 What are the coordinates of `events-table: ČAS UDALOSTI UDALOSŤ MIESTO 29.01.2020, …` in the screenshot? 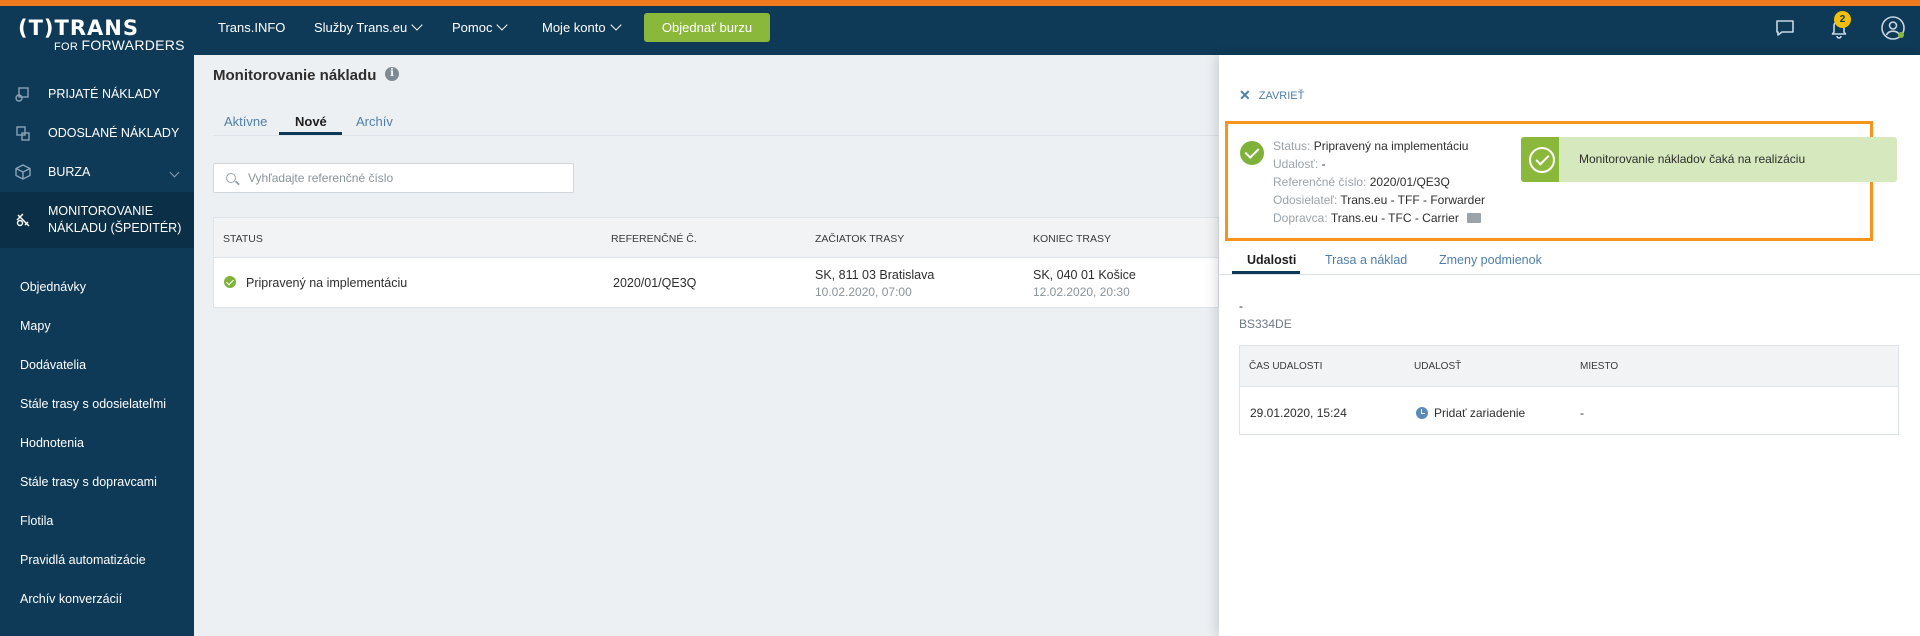 It's located at (1569, 390).